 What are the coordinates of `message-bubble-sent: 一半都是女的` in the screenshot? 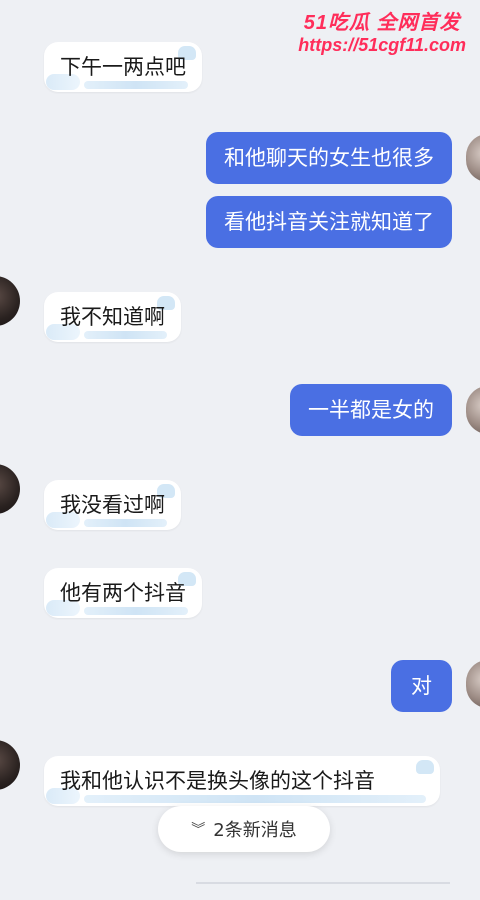 It's located at (371, 410).